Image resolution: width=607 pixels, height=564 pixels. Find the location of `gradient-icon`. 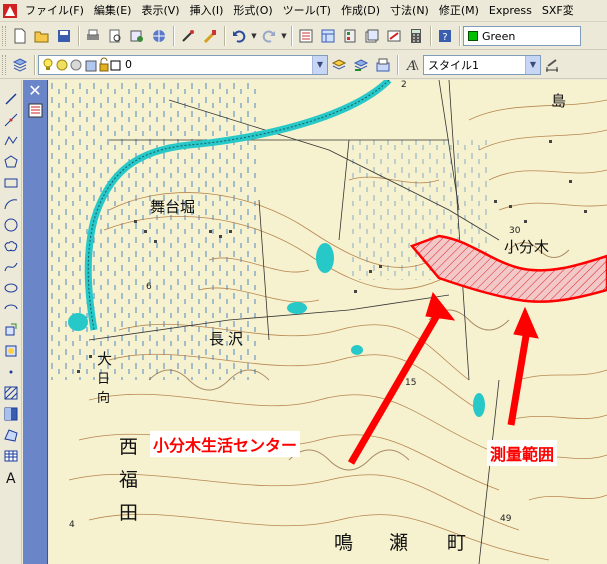

gradient-icon is located at coordinates (11, 413).